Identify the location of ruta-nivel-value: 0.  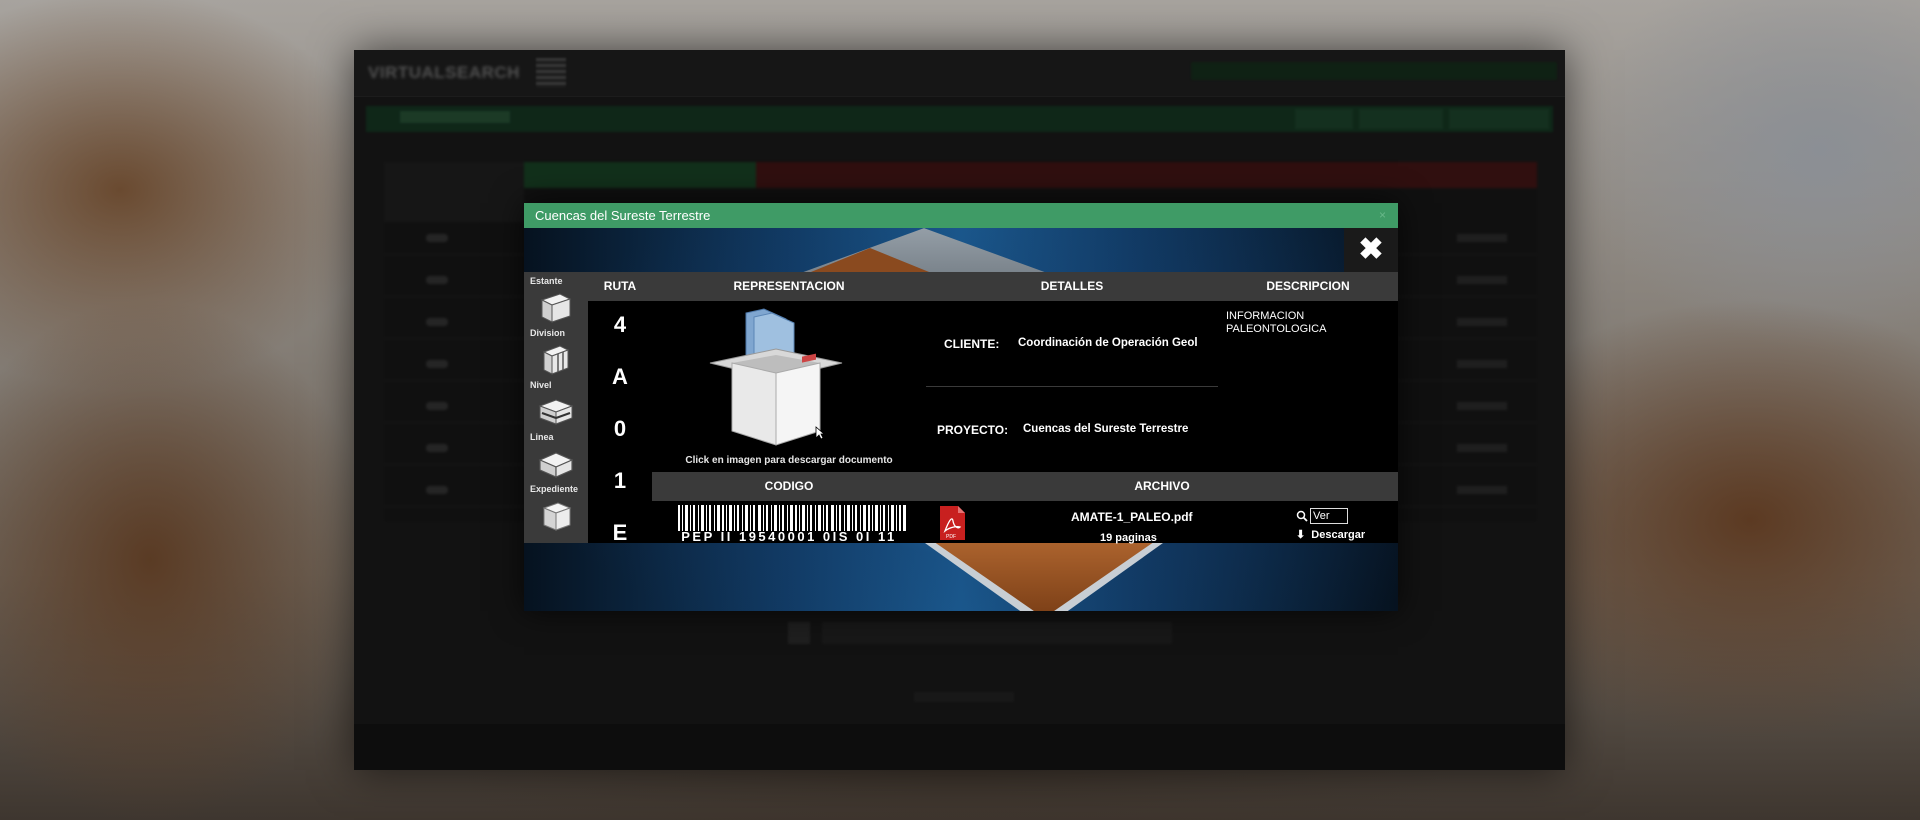
(620, 428).